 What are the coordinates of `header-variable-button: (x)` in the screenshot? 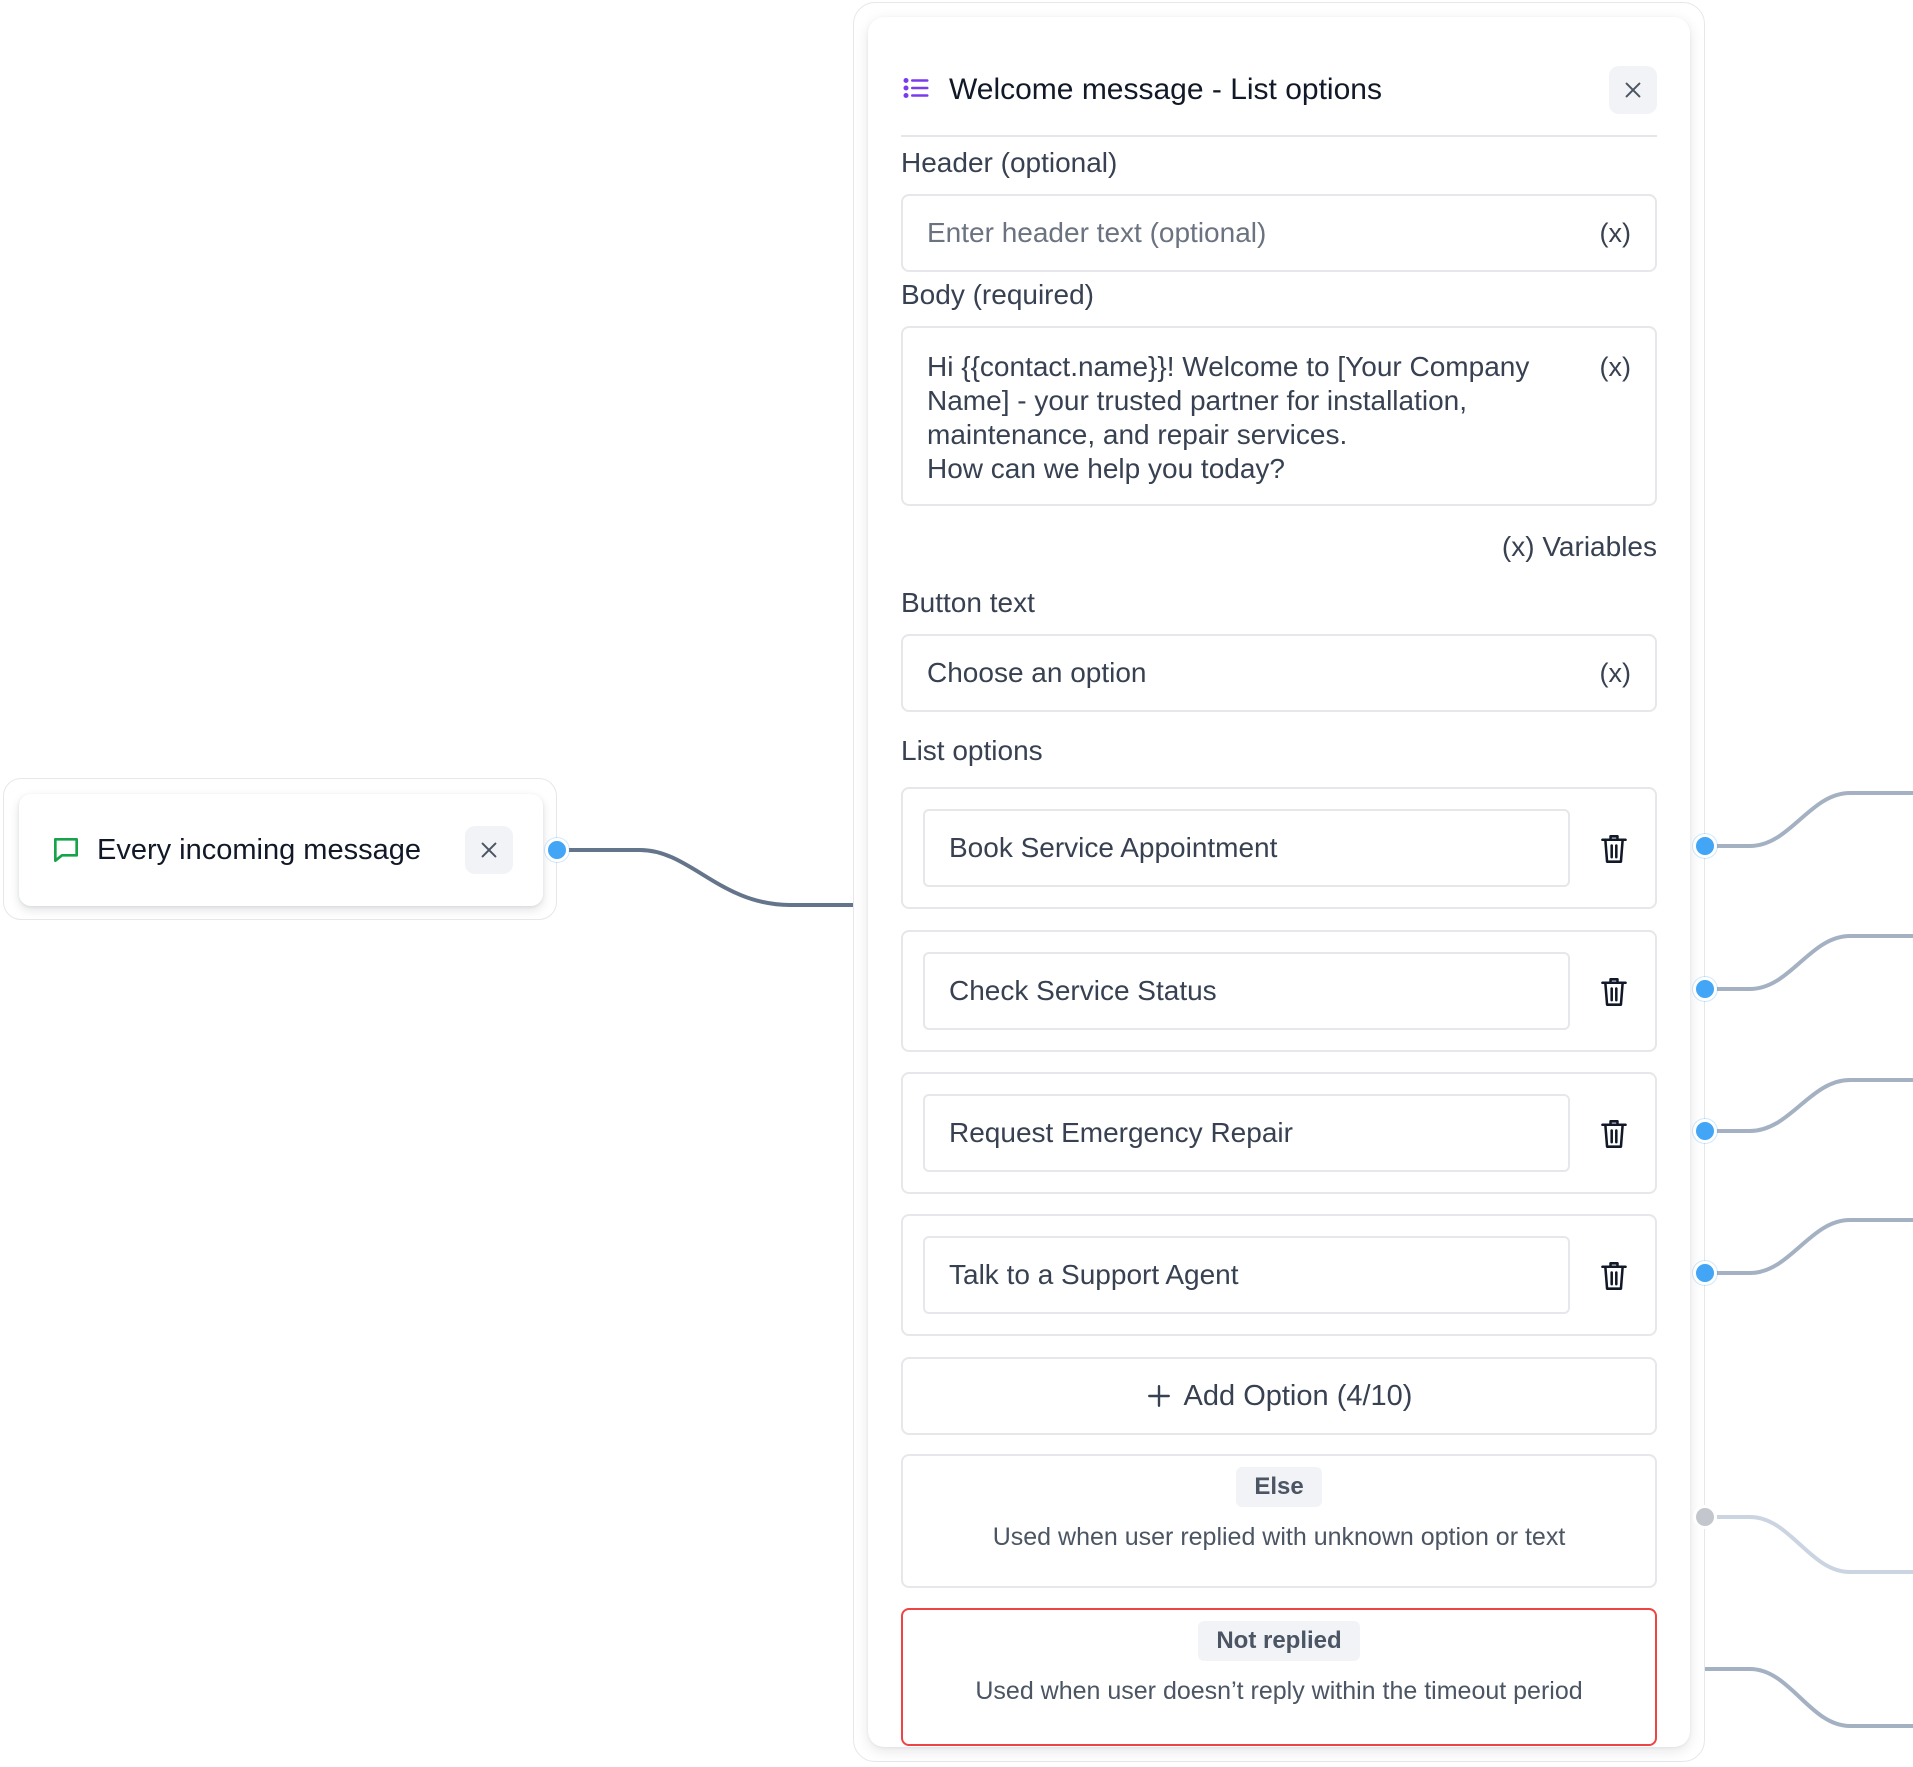 It's located at (1615, 233).